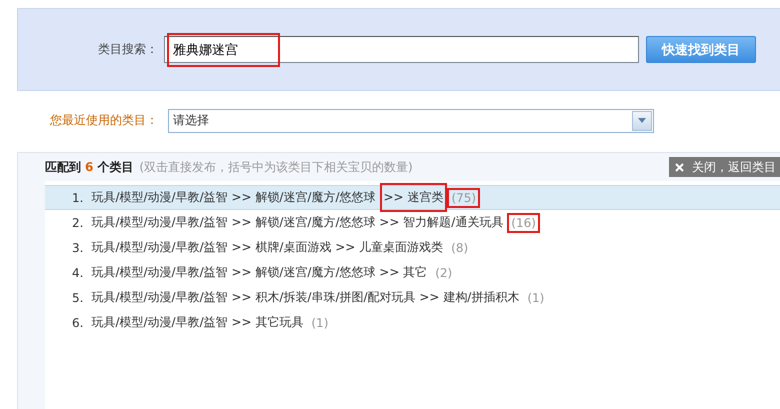  What do you see at coordinates (115, 167) in the screenshot?
I see `match-suffix: 个类目` at bounding box center [115, 167].